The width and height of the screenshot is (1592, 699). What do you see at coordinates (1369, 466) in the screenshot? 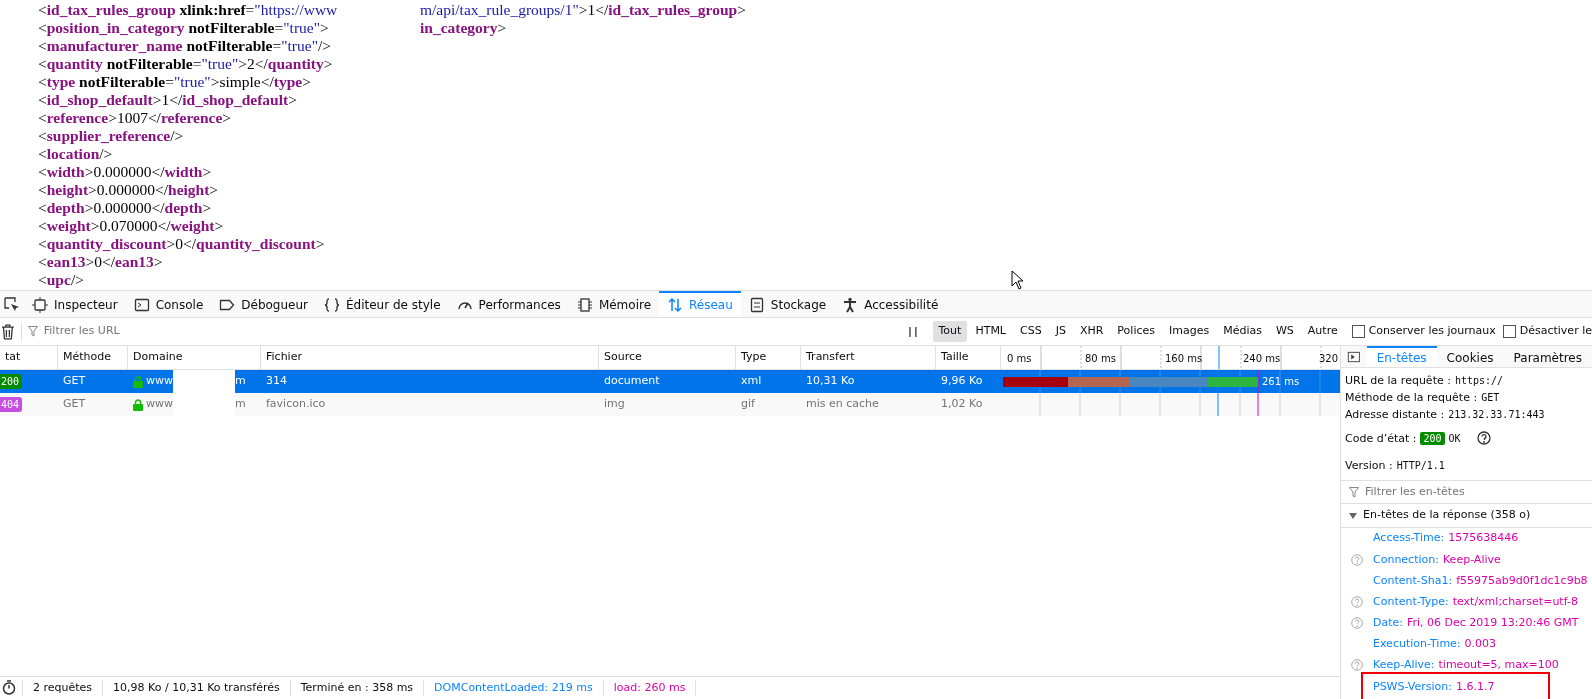
I see `field-label: Version :` at bounding box center [1369, 466].